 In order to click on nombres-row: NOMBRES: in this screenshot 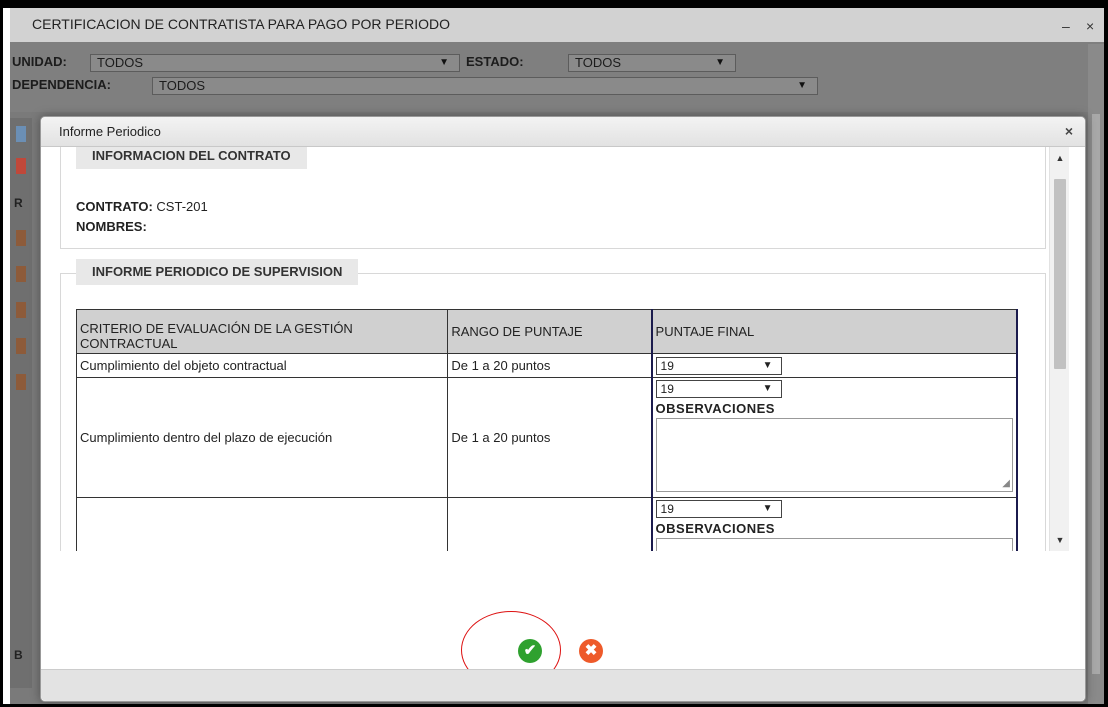, I will do `click(111, 226)`.